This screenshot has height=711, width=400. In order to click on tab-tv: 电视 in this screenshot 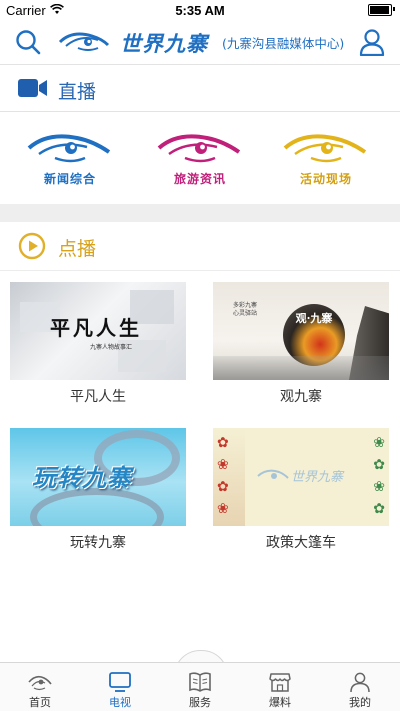, I will do `click(120, 687)`.